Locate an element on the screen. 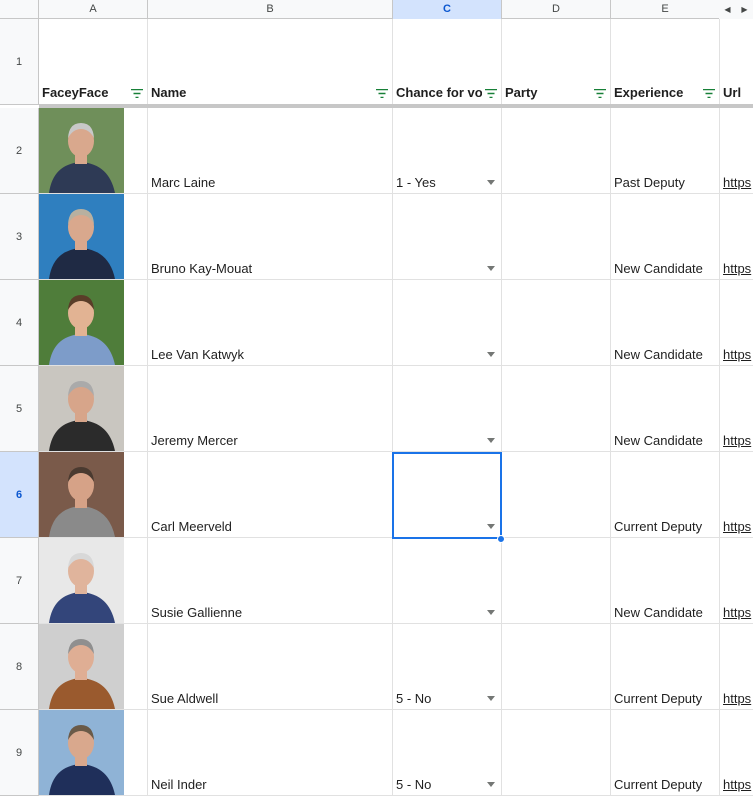 This screenshot has height=803, width=753. row-header-5: 5 is located at coordinates (19, 409).